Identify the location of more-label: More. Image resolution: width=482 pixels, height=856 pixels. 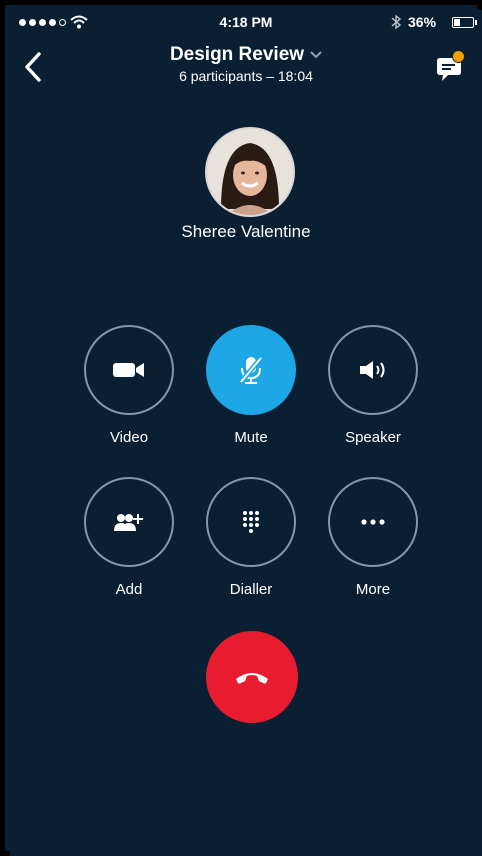
(373, 589).